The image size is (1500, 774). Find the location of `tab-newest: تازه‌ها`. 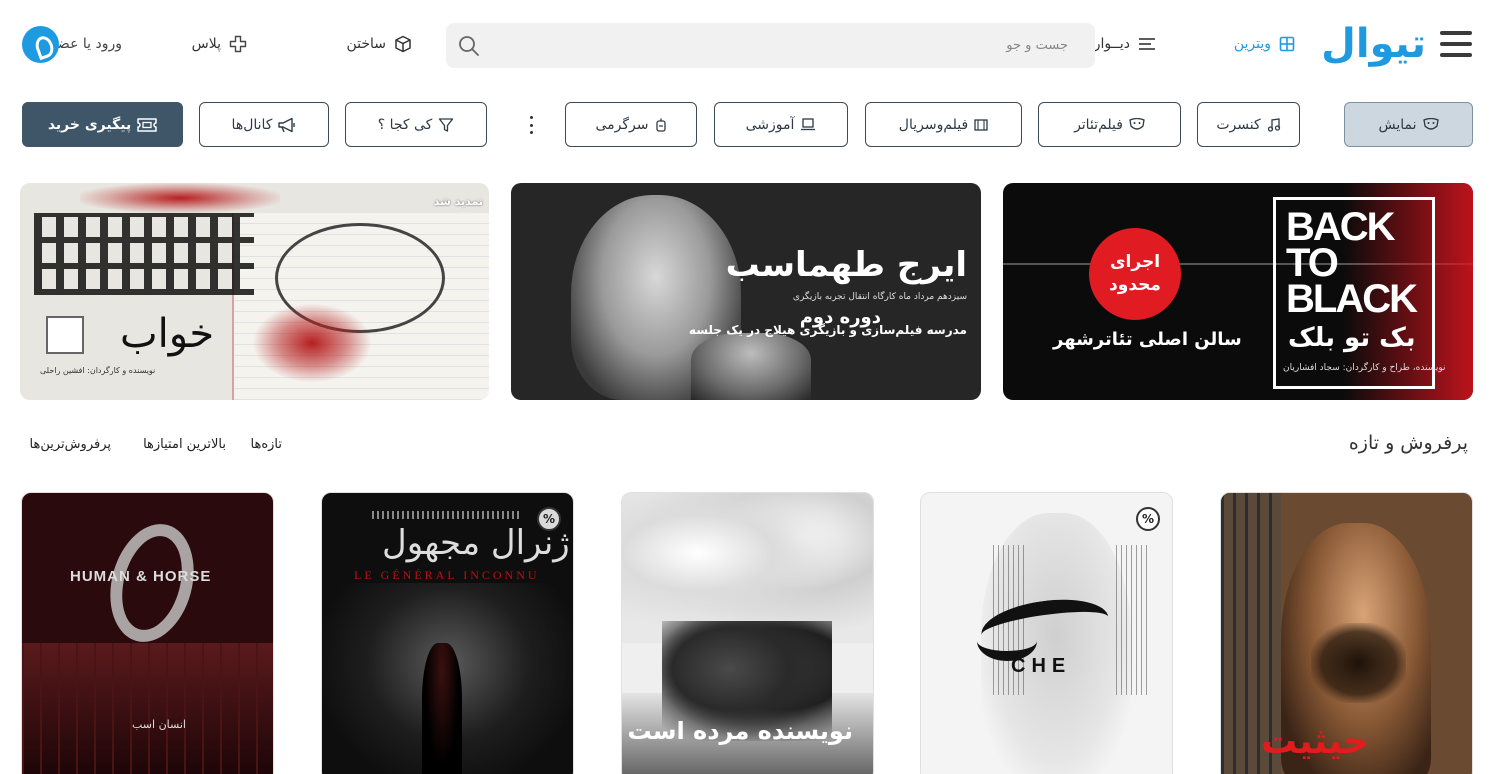

tab-newest: تازه‌ها is located at coordinates (266, 444).